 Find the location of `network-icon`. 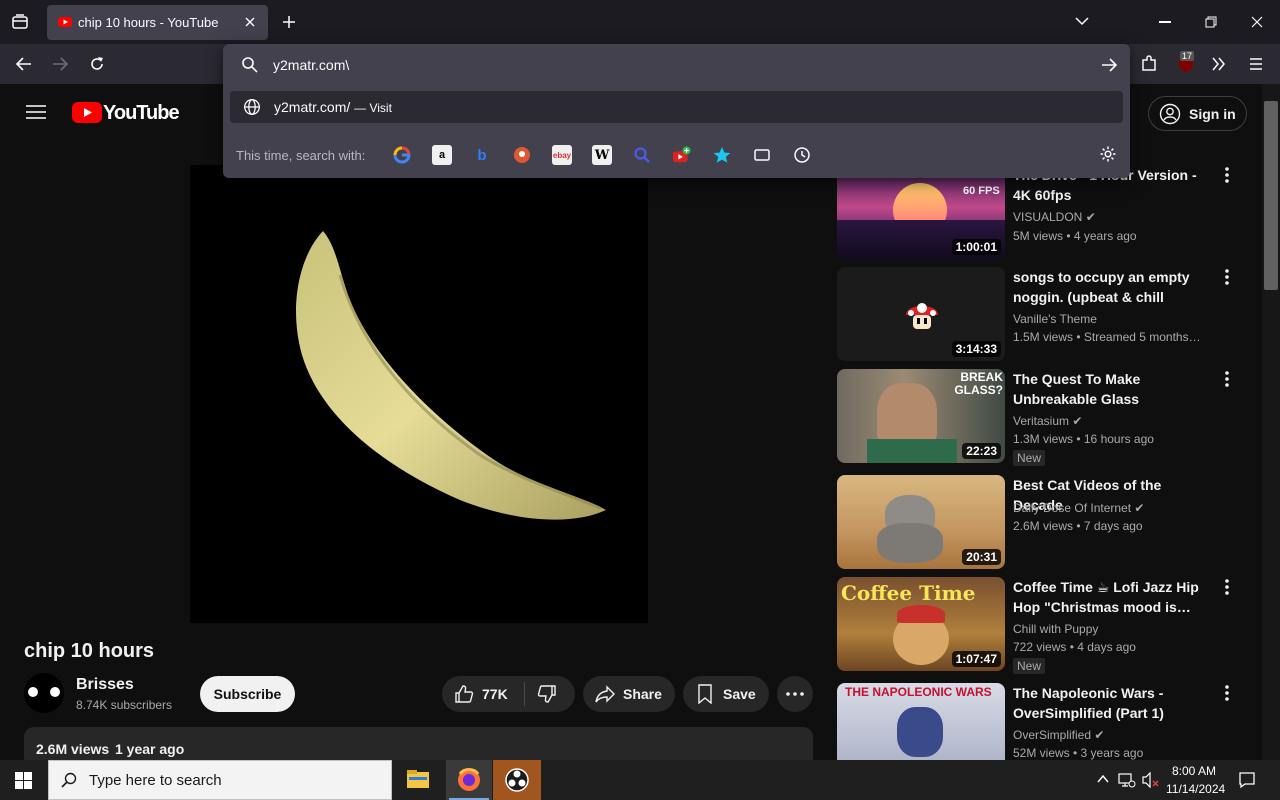

network-icon is located at coordinates (1127, 780).